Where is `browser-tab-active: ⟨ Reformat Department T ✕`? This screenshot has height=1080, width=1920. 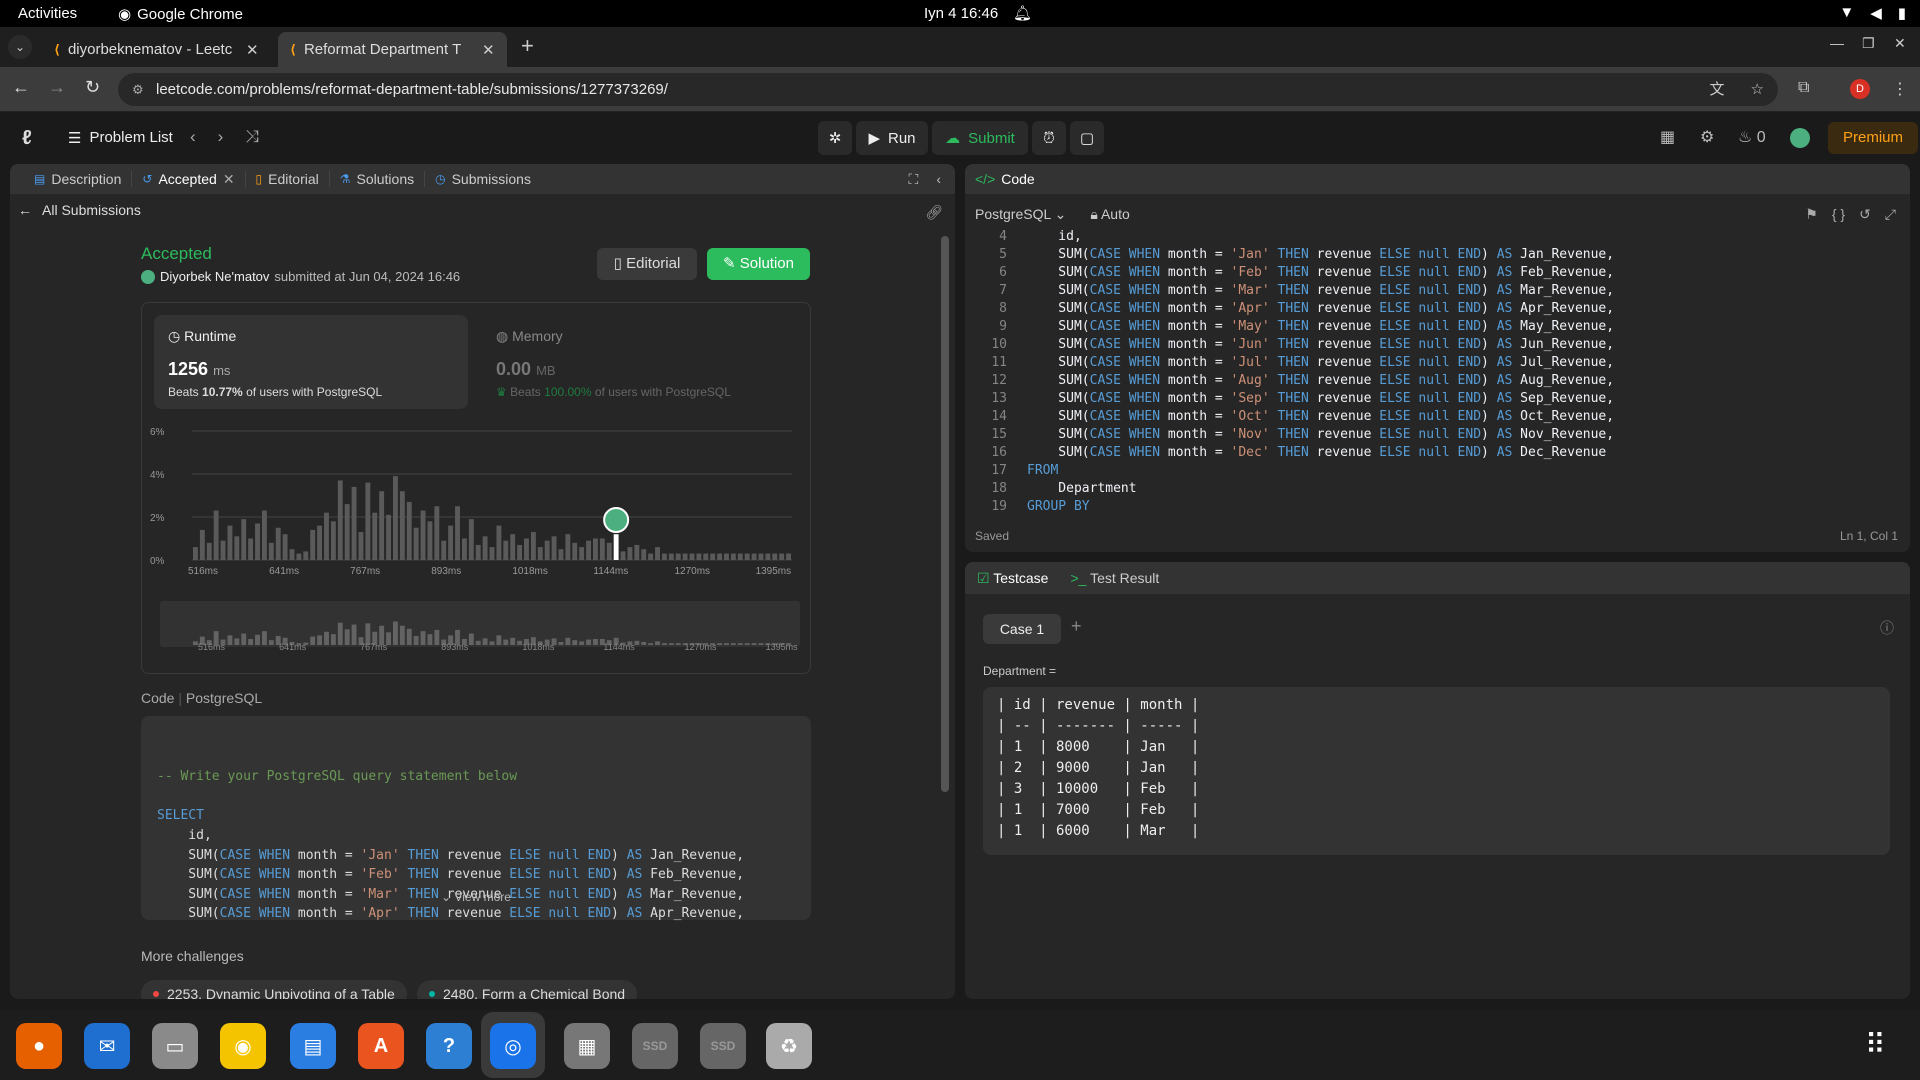
browser-tab-active: ⟨ Reformat Department T ✕ is located at coordinates (392, 49).